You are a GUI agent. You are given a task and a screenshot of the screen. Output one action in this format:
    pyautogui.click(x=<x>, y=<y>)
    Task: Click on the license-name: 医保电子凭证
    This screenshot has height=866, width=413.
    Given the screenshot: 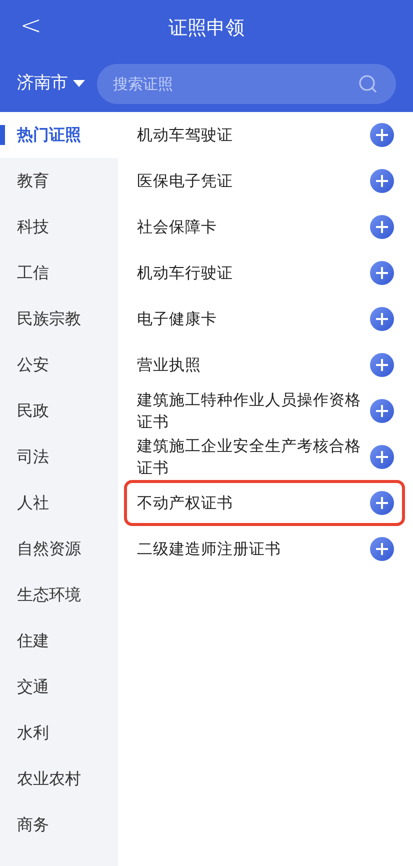 What is the action you would take?
    pyautogui.click(x=185, y=181)
    